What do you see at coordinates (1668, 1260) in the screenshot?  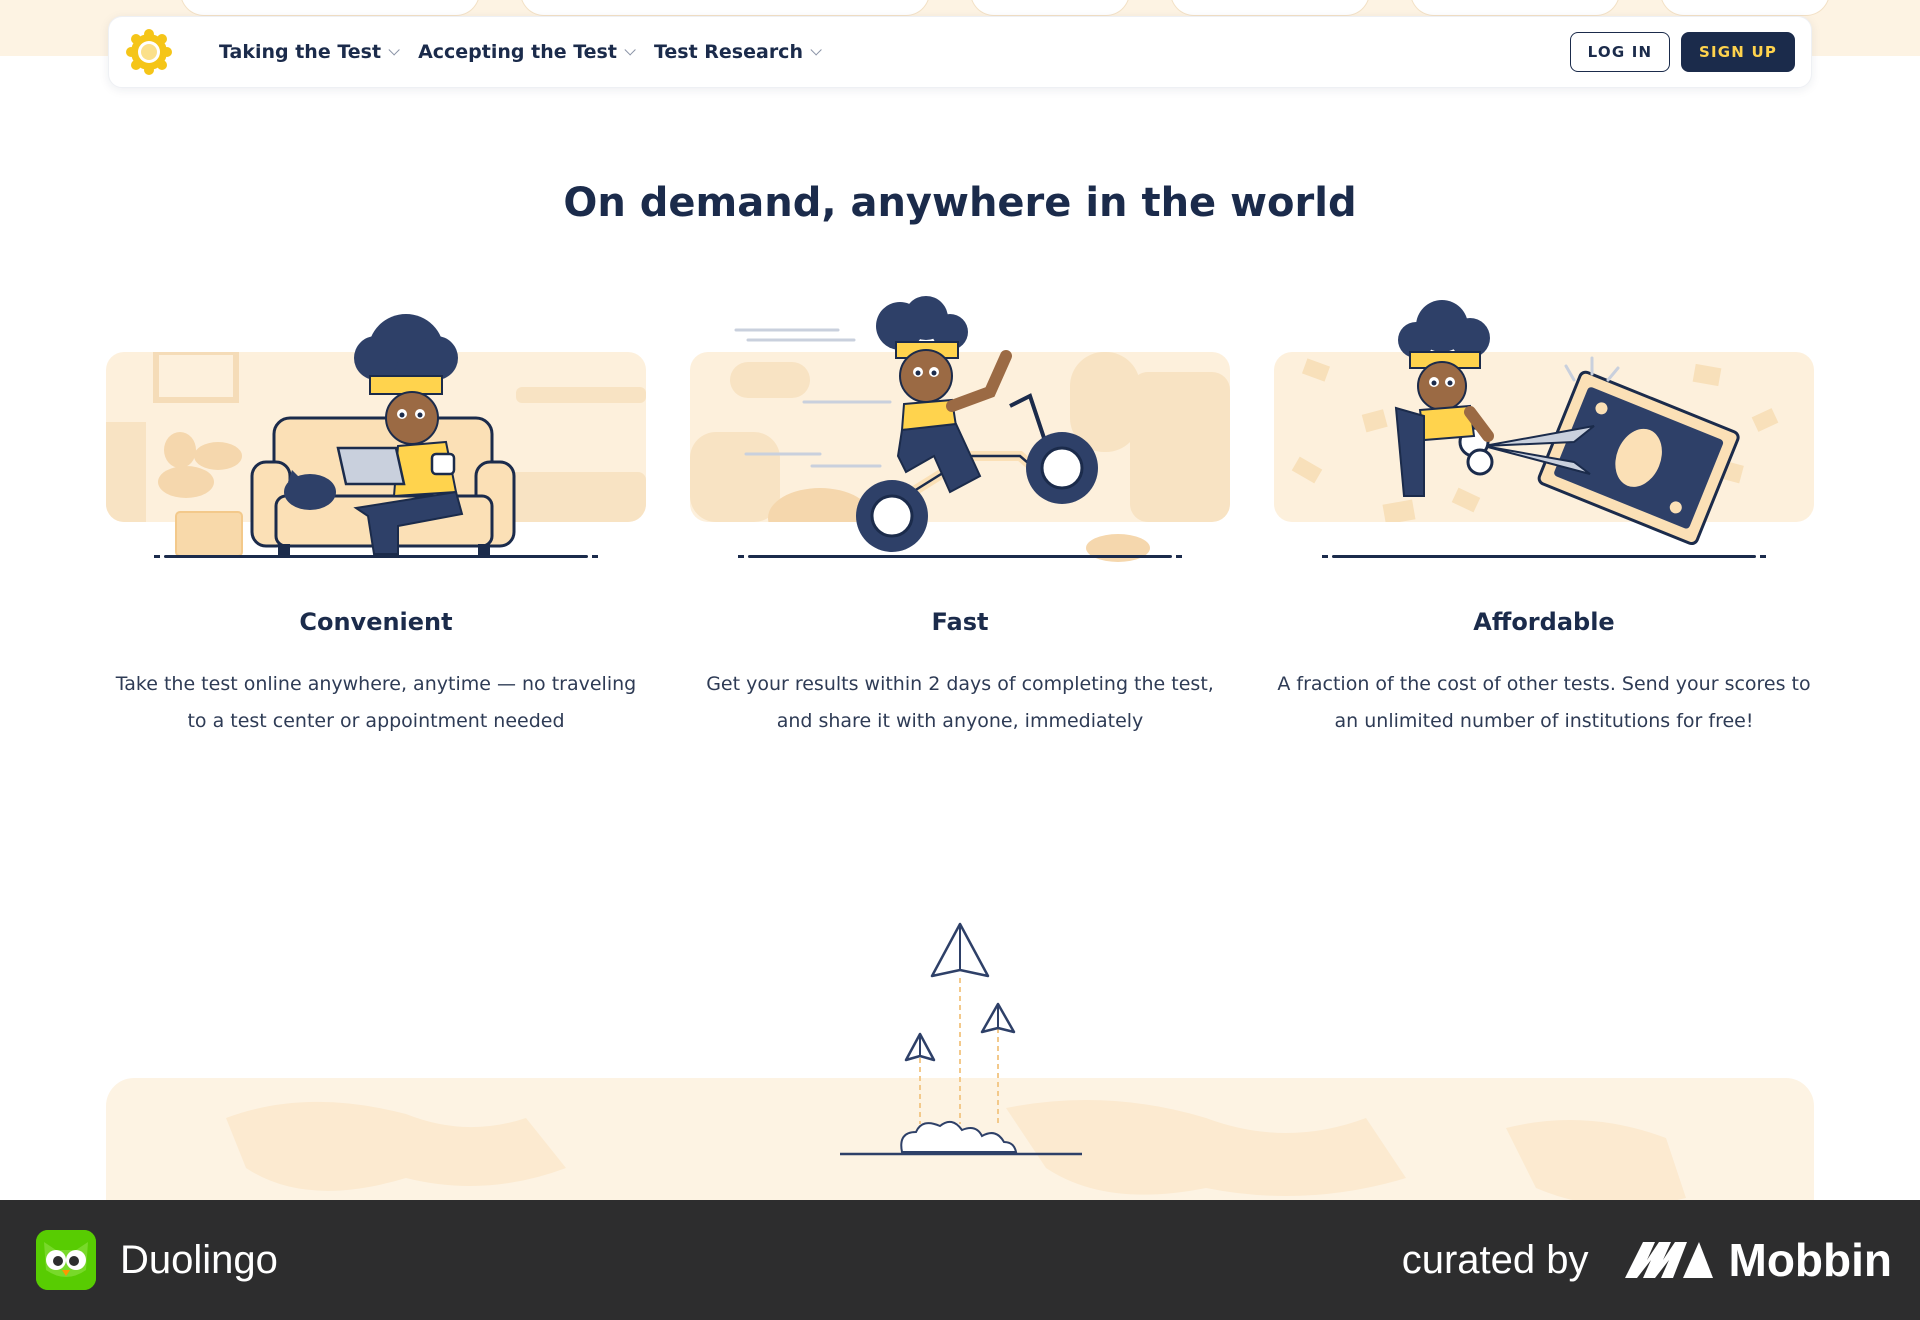 I see `mobbin-mark-icon` at bounding box center [1668, 1260].